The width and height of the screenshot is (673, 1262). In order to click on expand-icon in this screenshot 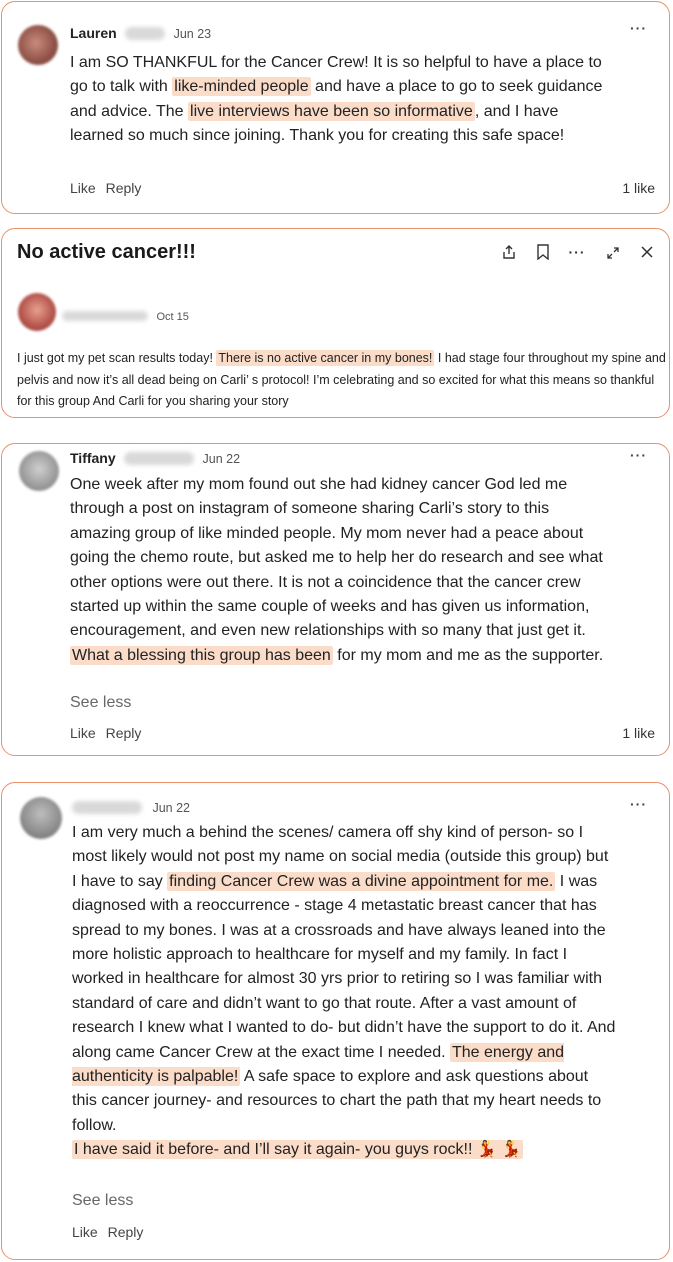, I will do `click(613, 253)`.